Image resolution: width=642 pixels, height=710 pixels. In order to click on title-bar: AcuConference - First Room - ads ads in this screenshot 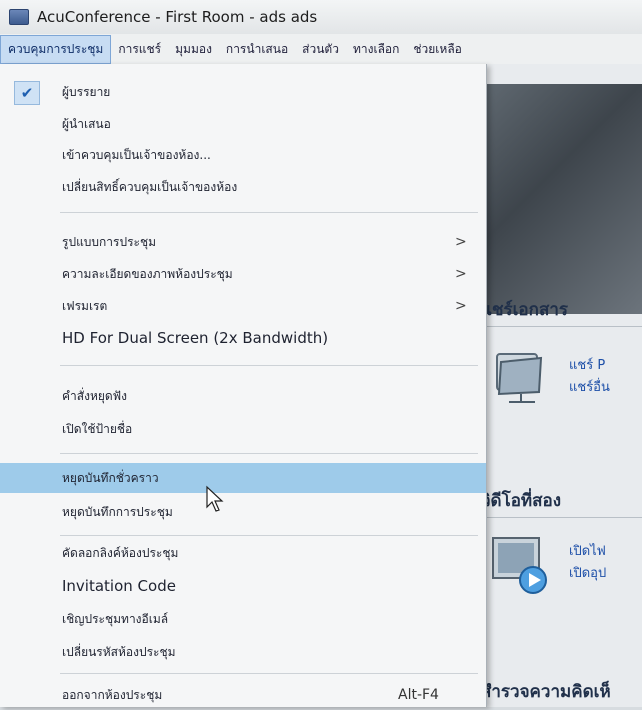, I will do `click(321, 17)`.